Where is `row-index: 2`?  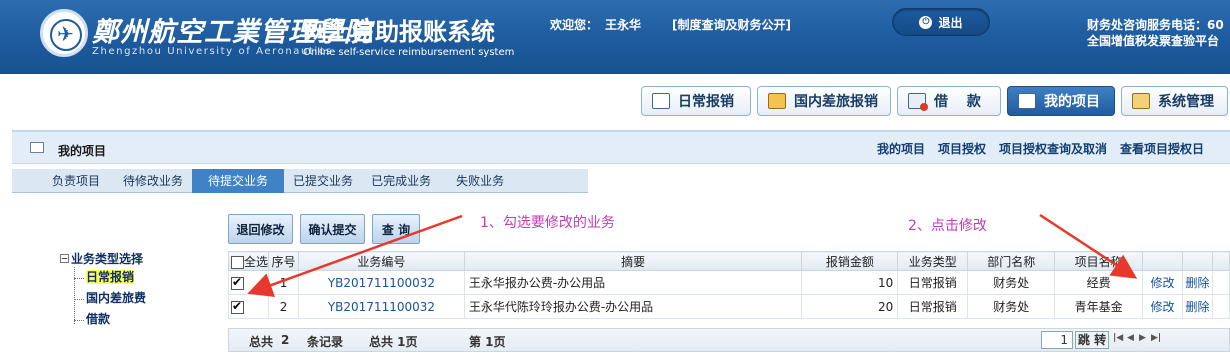
row-index: 2 is located at coordinates (283, 306).